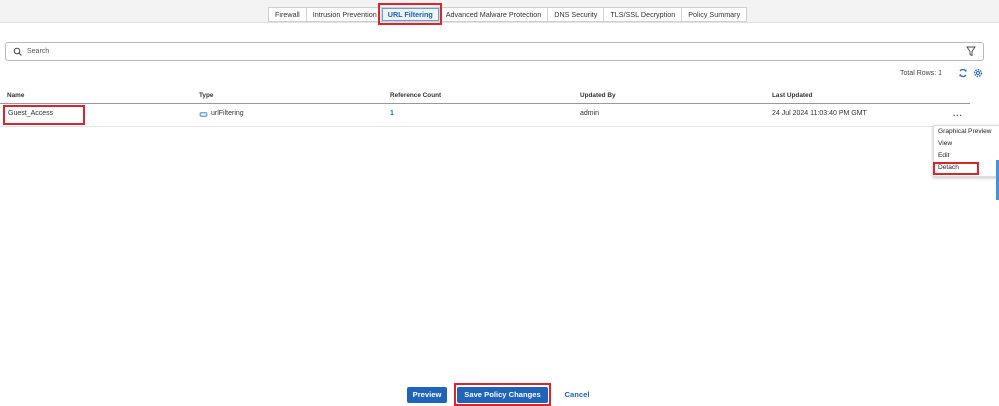 This screenshot has width=999, height=406. What do you see at coordinates (590, 113) in the screenshot?
I see `row-updated-by: admin` at bounding box center [590, 113].